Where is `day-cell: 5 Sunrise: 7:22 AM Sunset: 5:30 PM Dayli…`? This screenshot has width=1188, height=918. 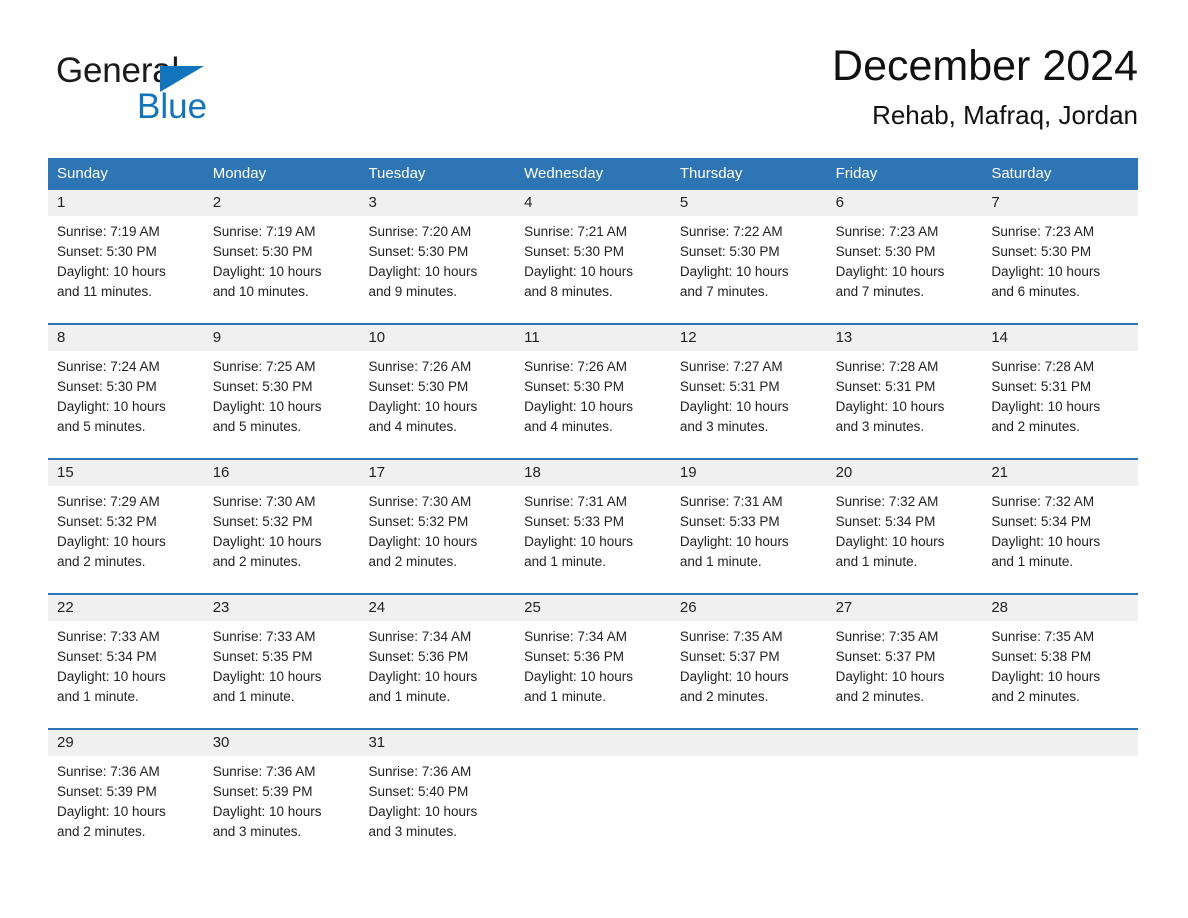 day-cell: 5 Sunrise: 7:22 AM Sunset: 5:30 PM Dayli… is located at coordinates (748, 252).